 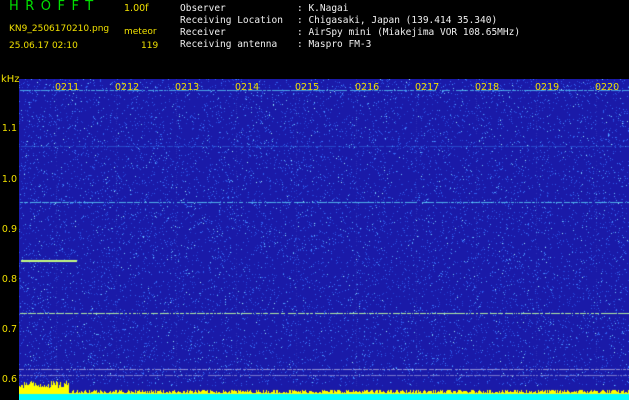 I want to click on x-tick-label: 0219, so click(x=547, y=87).